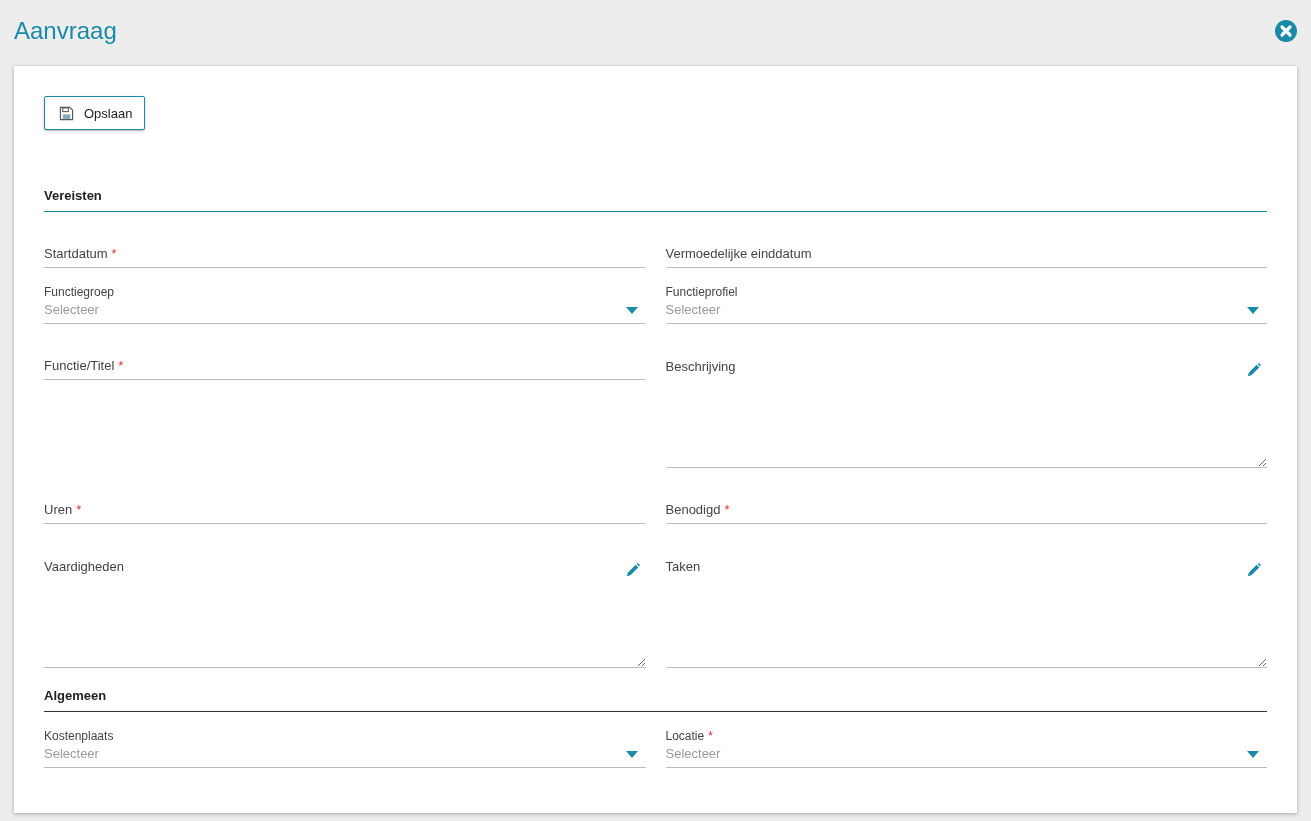 This screenshot has height=821, width=1311. Describe the element at coordinates (84, 567) in the screenshot. I see `field-label: Vaardigheden` at that location.